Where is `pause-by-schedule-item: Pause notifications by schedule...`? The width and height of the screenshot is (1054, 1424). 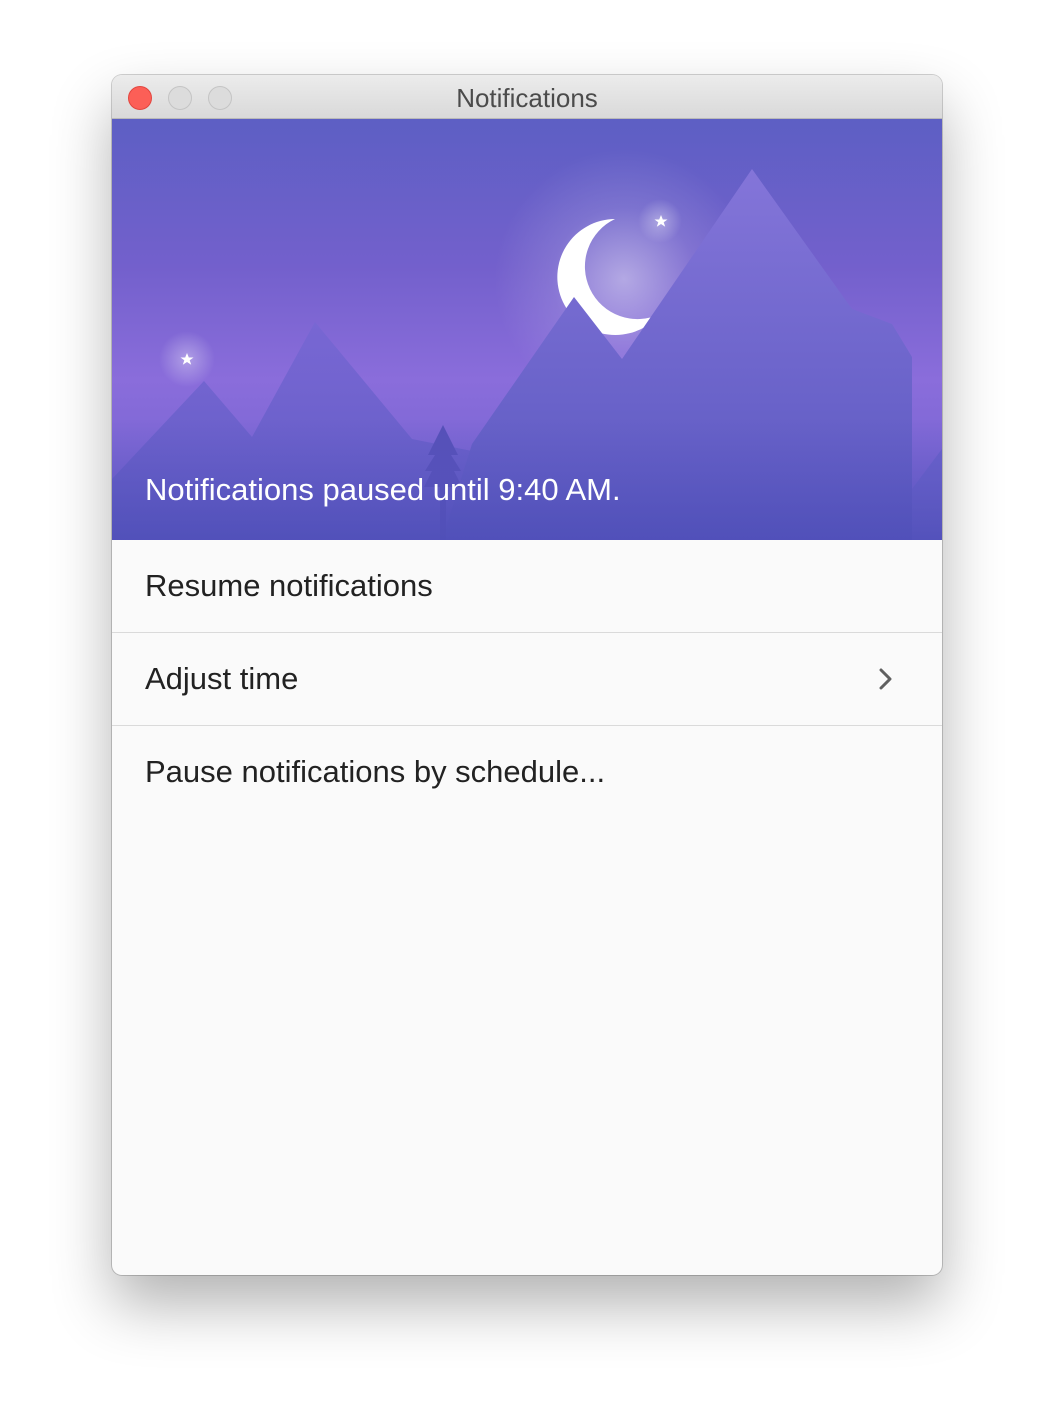
pause-by-schedule-item: Pause notifications by schedule... is located at coordinates (527, 772).